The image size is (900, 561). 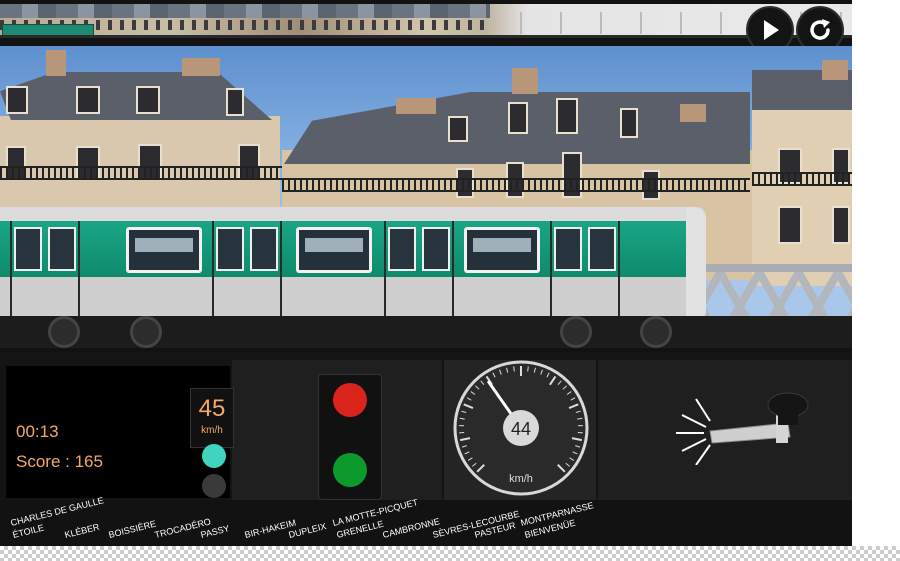 I want to click on timer-readout: 00:13, so click(x=37, y=431).